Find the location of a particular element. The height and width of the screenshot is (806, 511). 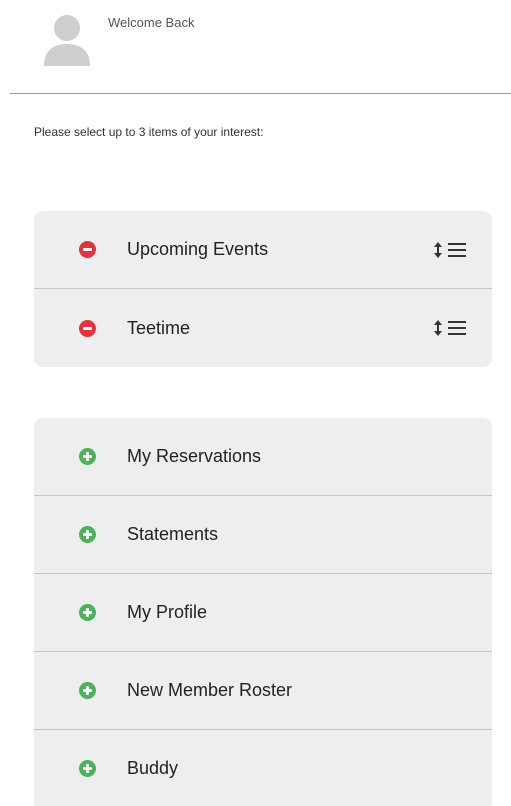

selected-item-upcoming-events: Upcoming Events is located at coordinates (263, 250).